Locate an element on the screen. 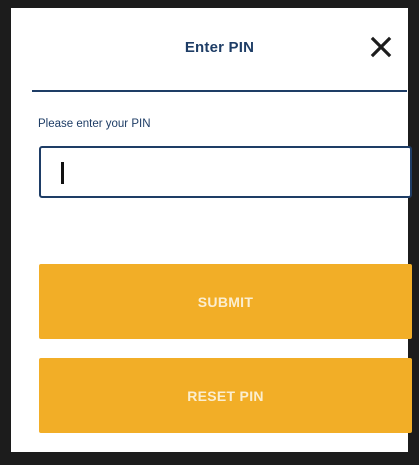 This screenshot has height=465, width=419. pin-input-field is located at coordinates (225, 172).